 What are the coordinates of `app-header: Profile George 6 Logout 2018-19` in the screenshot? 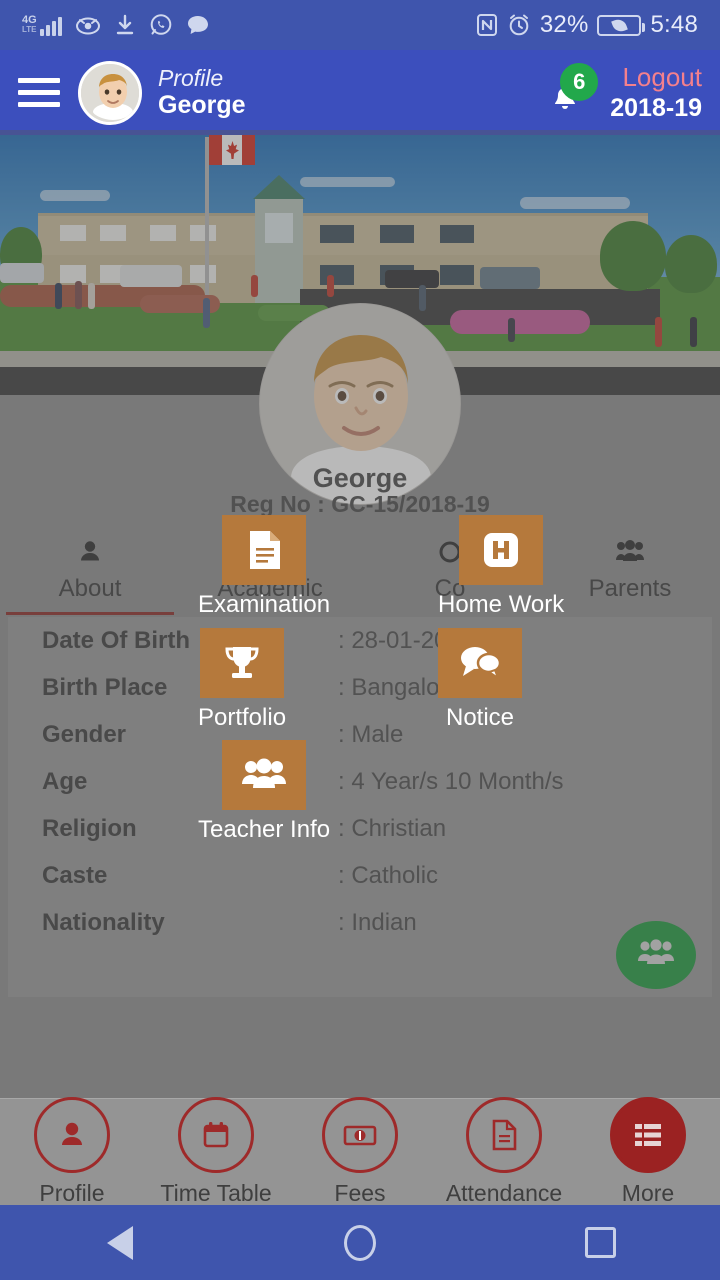 It's located at (360, 92).